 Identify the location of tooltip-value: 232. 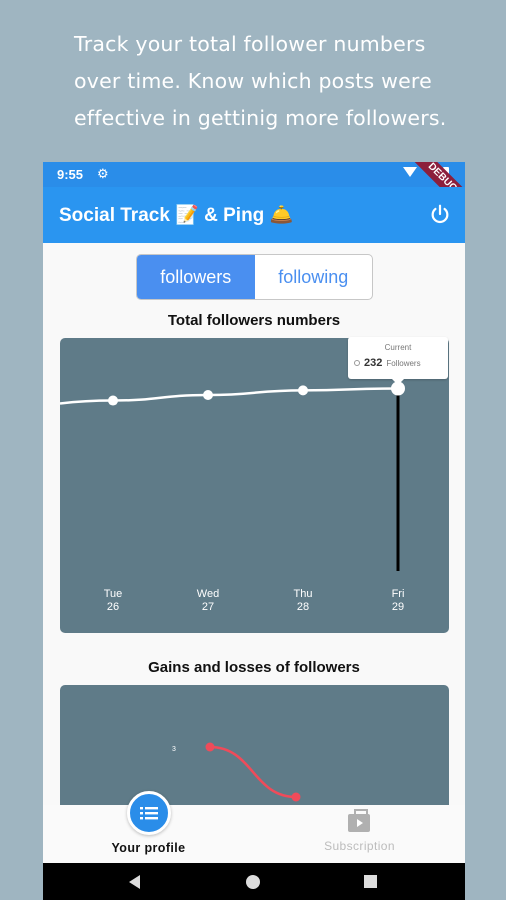
(373, 363).